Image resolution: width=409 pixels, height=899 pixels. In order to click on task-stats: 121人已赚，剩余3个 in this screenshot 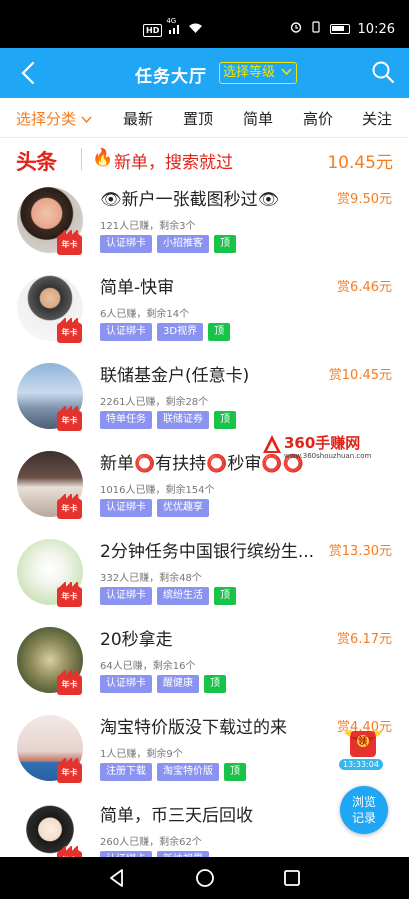, I will do `click(148, 226)`.